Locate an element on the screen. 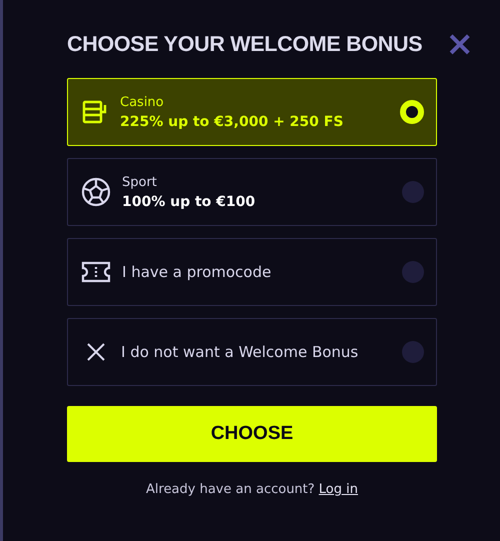 This screenshot has height=541, width=500. offer-text: 100% up to €100 is located at coordinates (189, 202).